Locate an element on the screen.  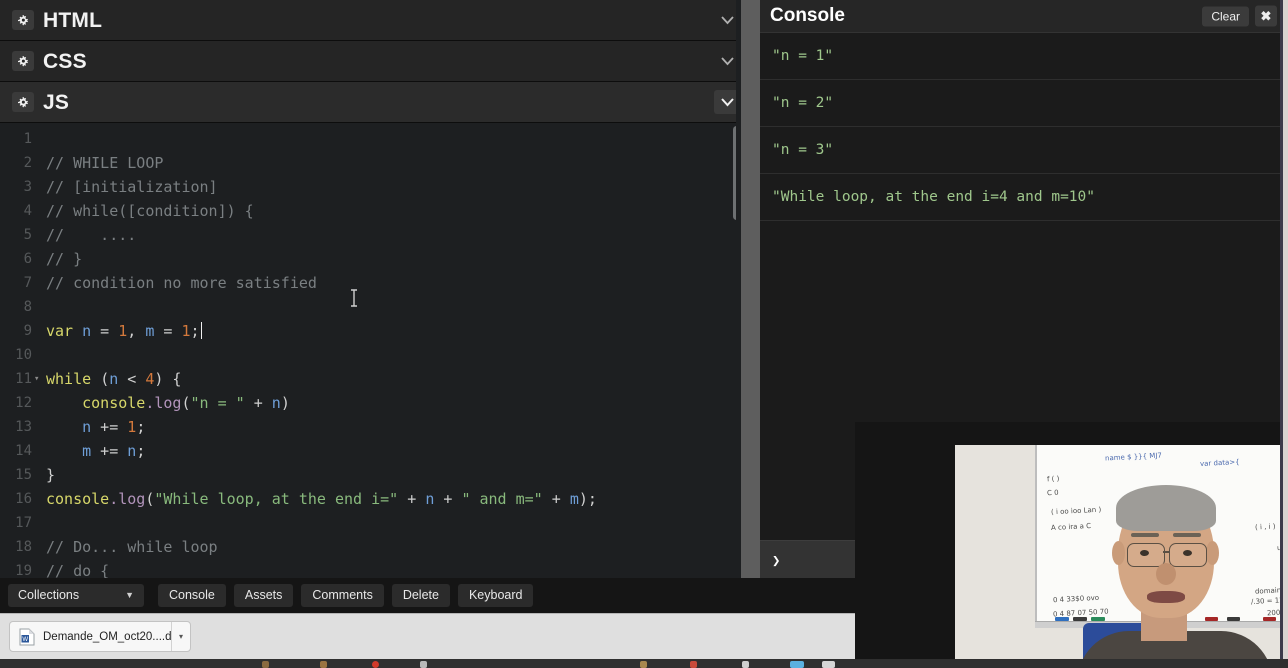
line-number: 15 is located at coordinates (23, 475).